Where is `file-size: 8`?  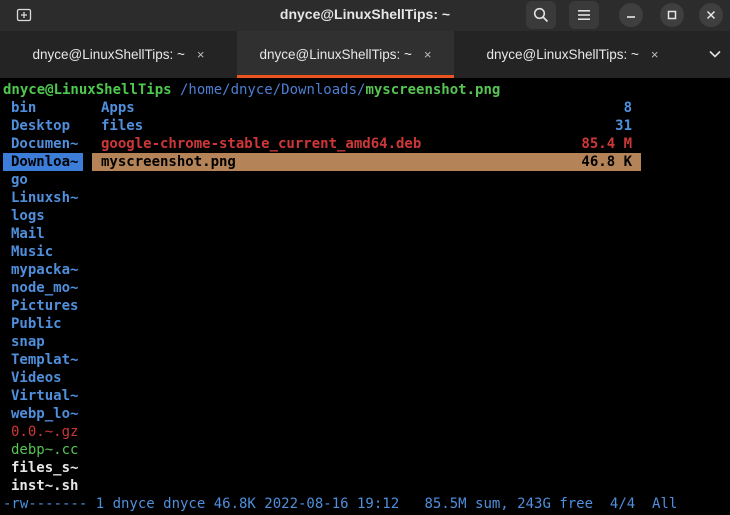
file-size: 8 is located at coordinates (627, 108).